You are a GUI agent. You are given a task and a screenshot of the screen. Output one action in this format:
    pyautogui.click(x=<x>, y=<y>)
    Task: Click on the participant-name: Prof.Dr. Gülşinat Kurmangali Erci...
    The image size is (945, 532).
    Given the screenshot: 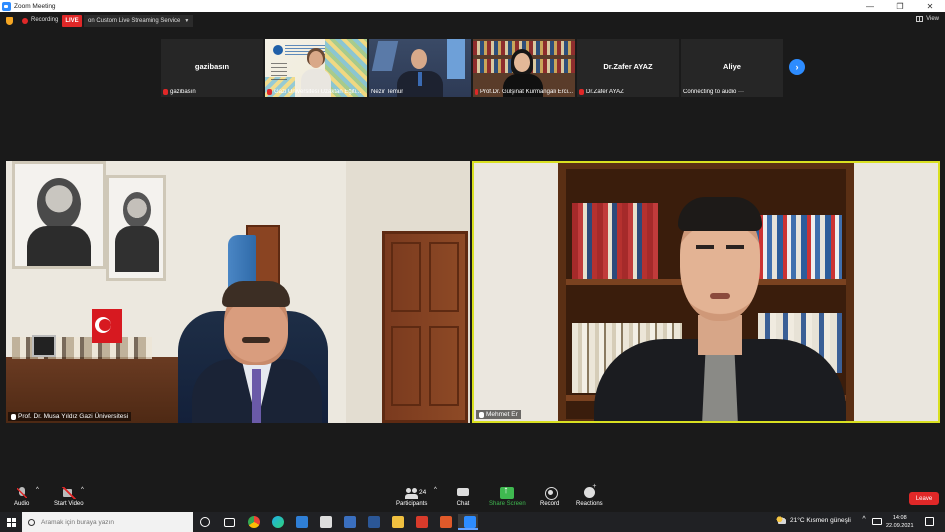 What is the action you would take?
    pyautogui.click(x=526, y=92)
    